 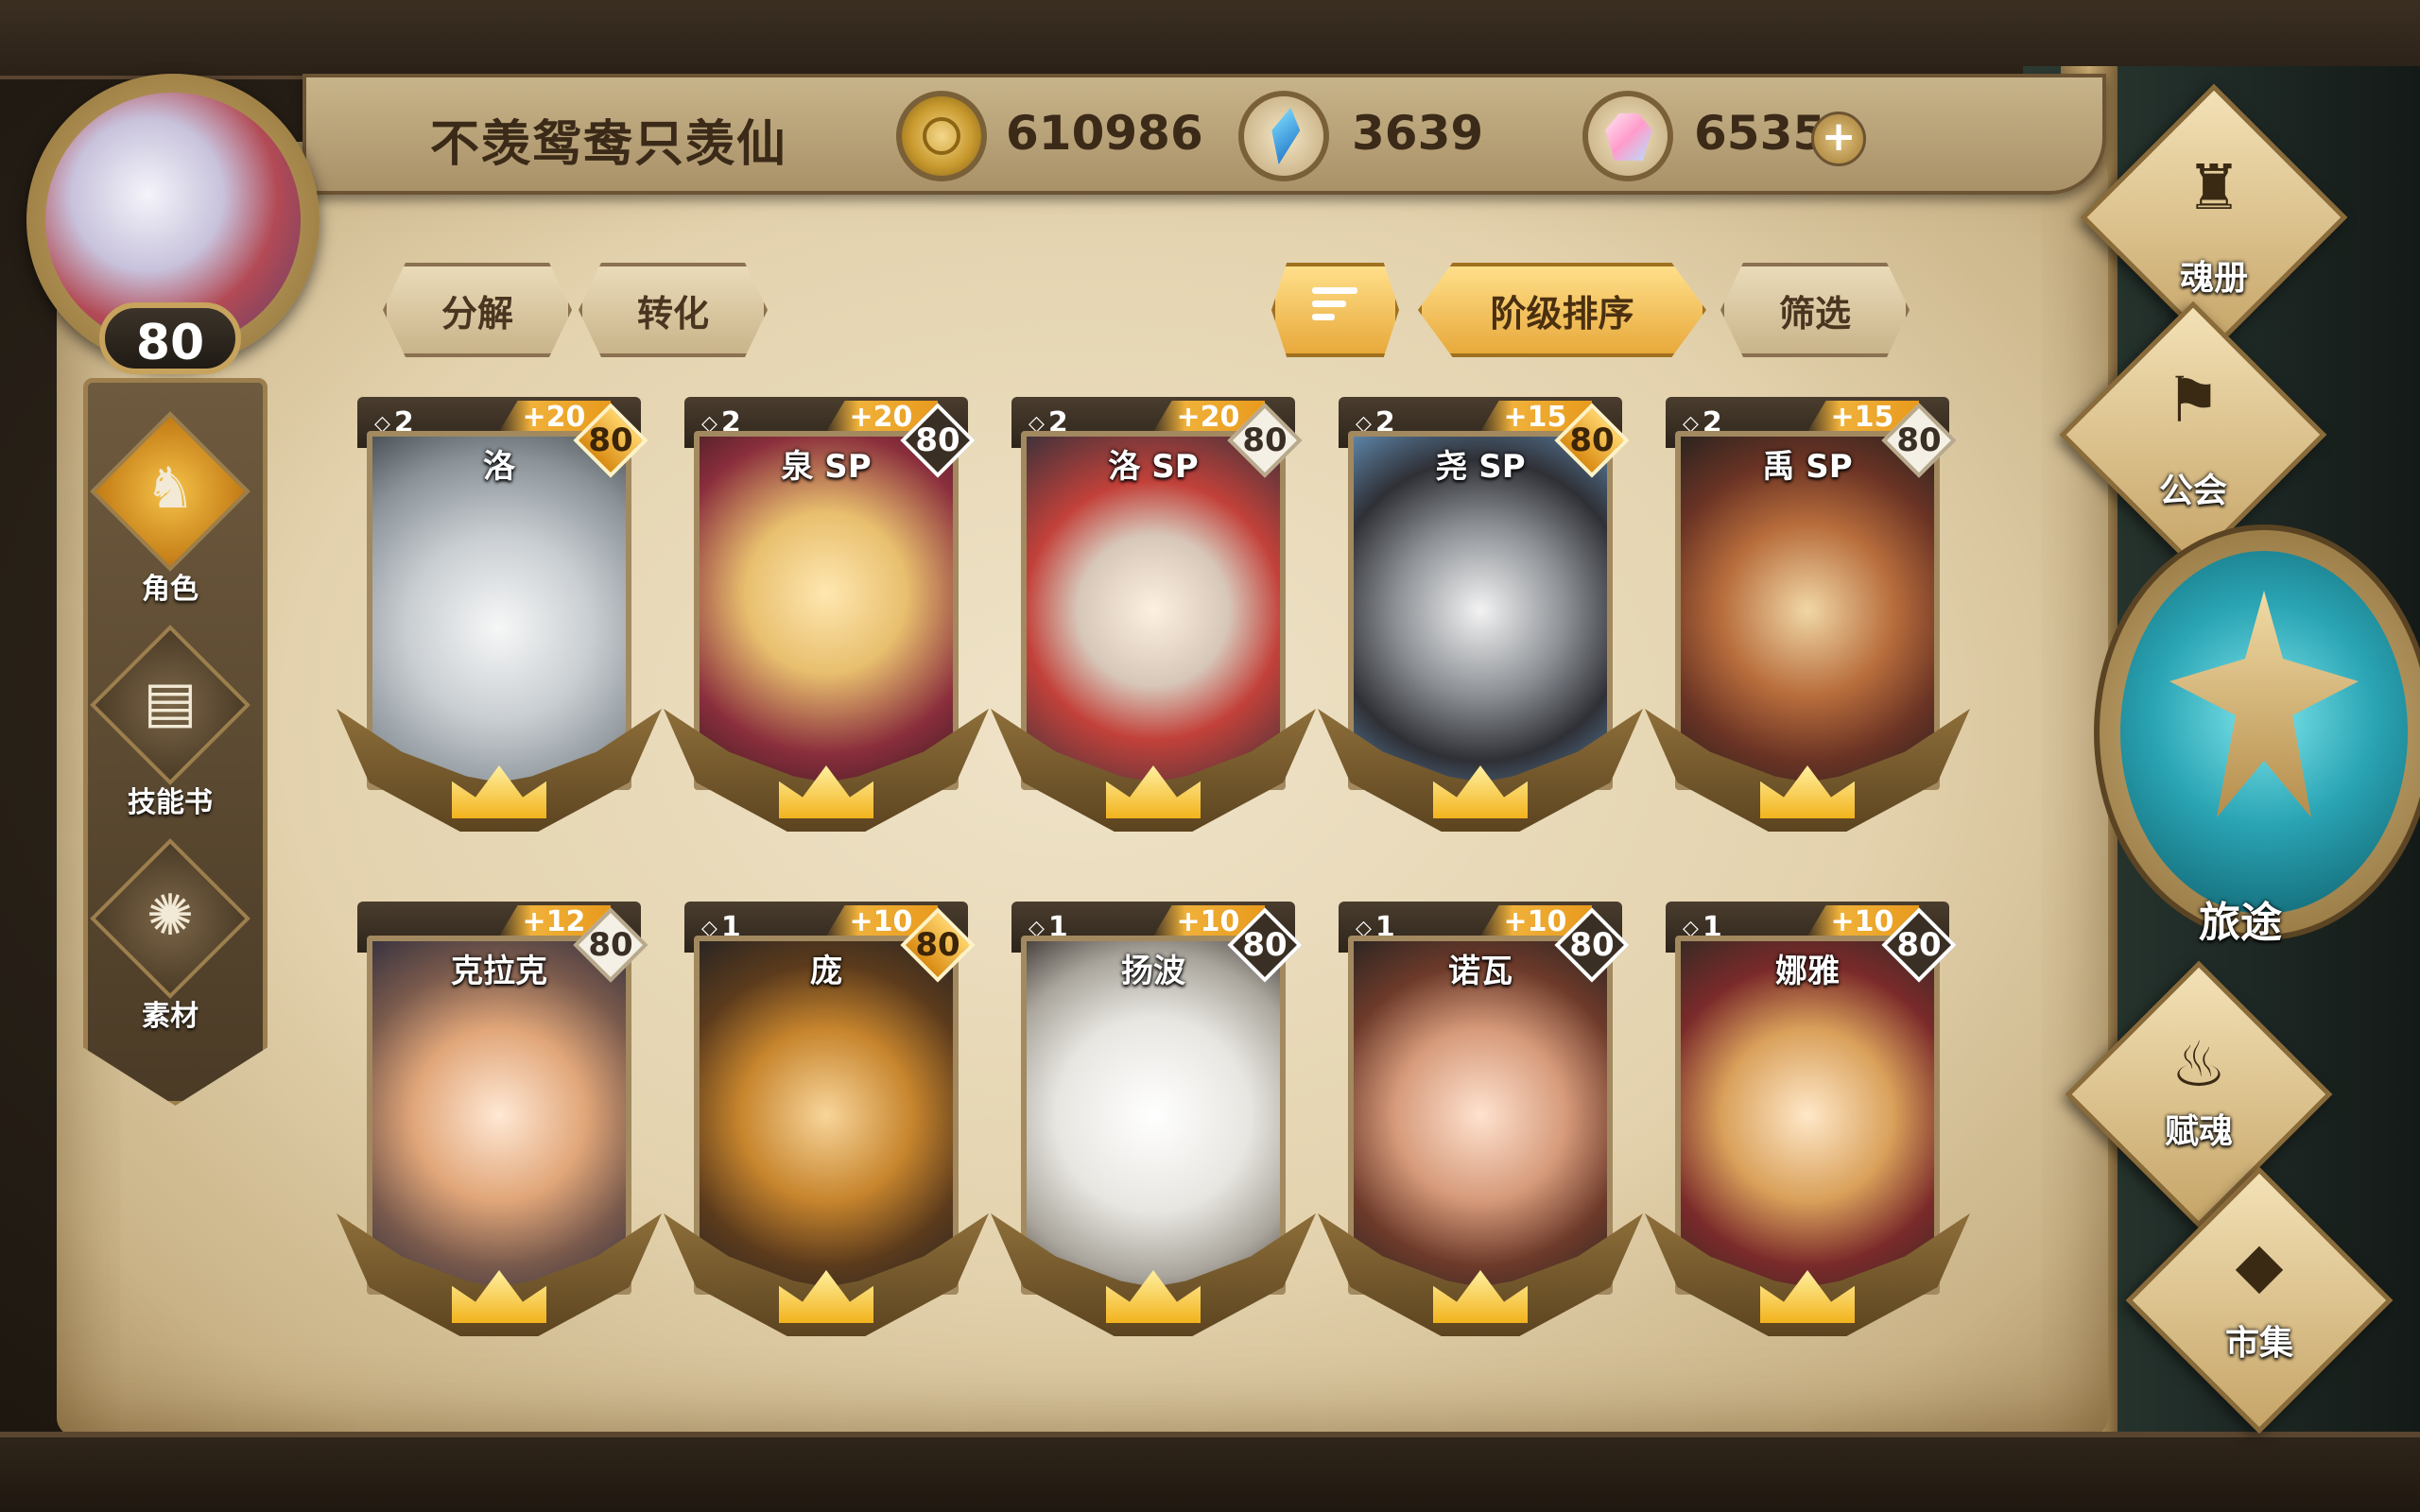 What do you see at coordinates (2198, 1064) in the screenshot?
I see `swirl-icon: ♨` at bounding box center [2198, 1064].